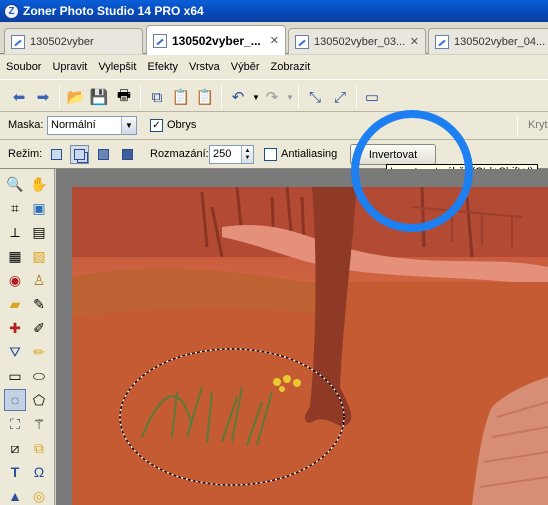  What do you see at coordinates (179, 154) in the screenshot?
I see `blur-label: Rozmazání:` at bounding box center [179, 154].